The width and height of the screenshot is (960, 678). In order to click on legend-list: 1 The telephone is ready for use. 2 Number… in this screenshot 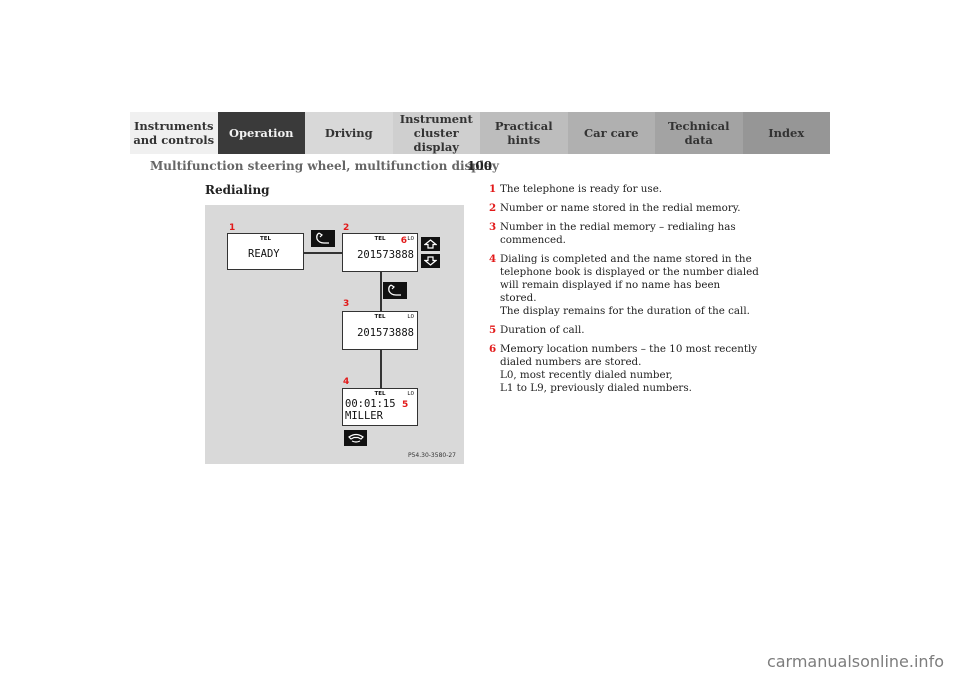, I will do `click(624, 292)`.